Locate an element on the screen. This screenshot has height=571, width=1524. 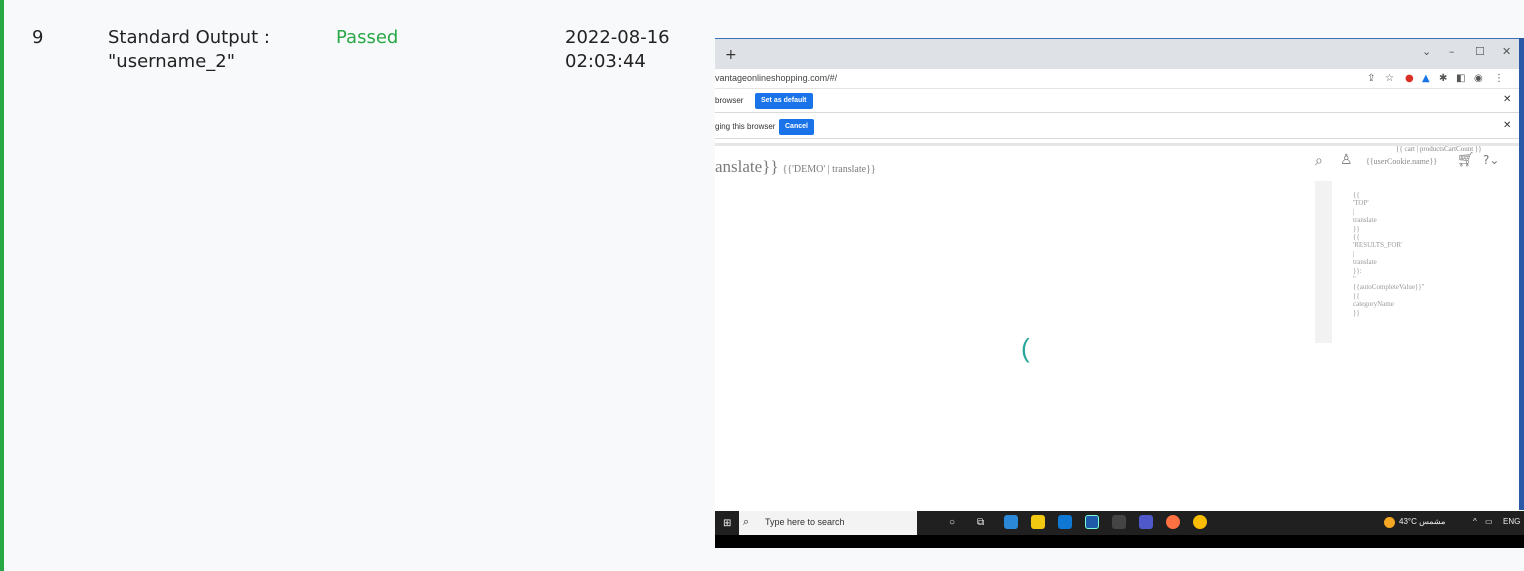
step-description: Standard Output : "username_2" is located at coordinates (213, 50).